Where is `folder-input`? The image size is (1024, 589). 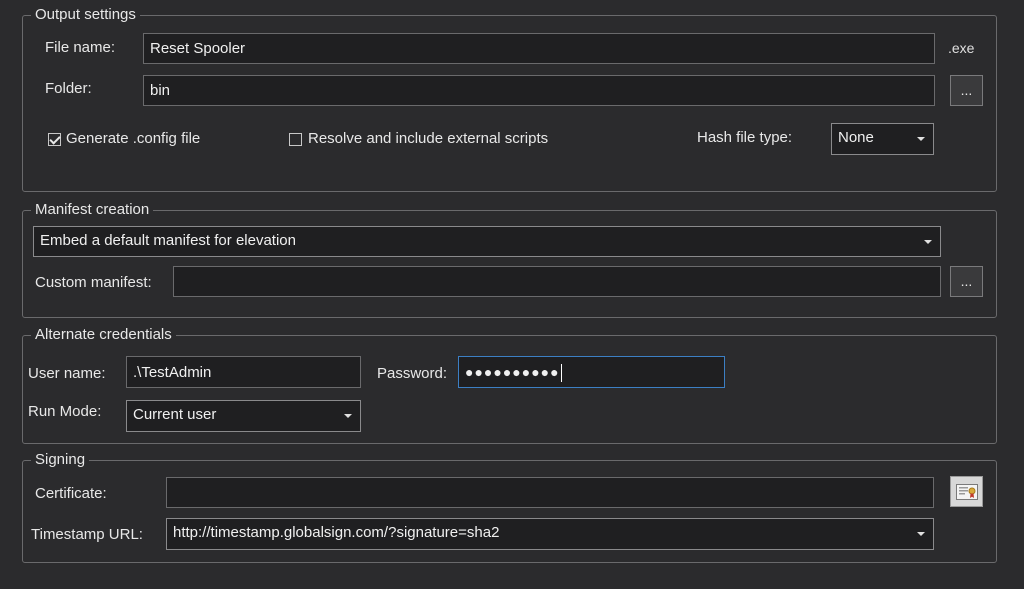
folder-input is located at coordinates (539, 90).